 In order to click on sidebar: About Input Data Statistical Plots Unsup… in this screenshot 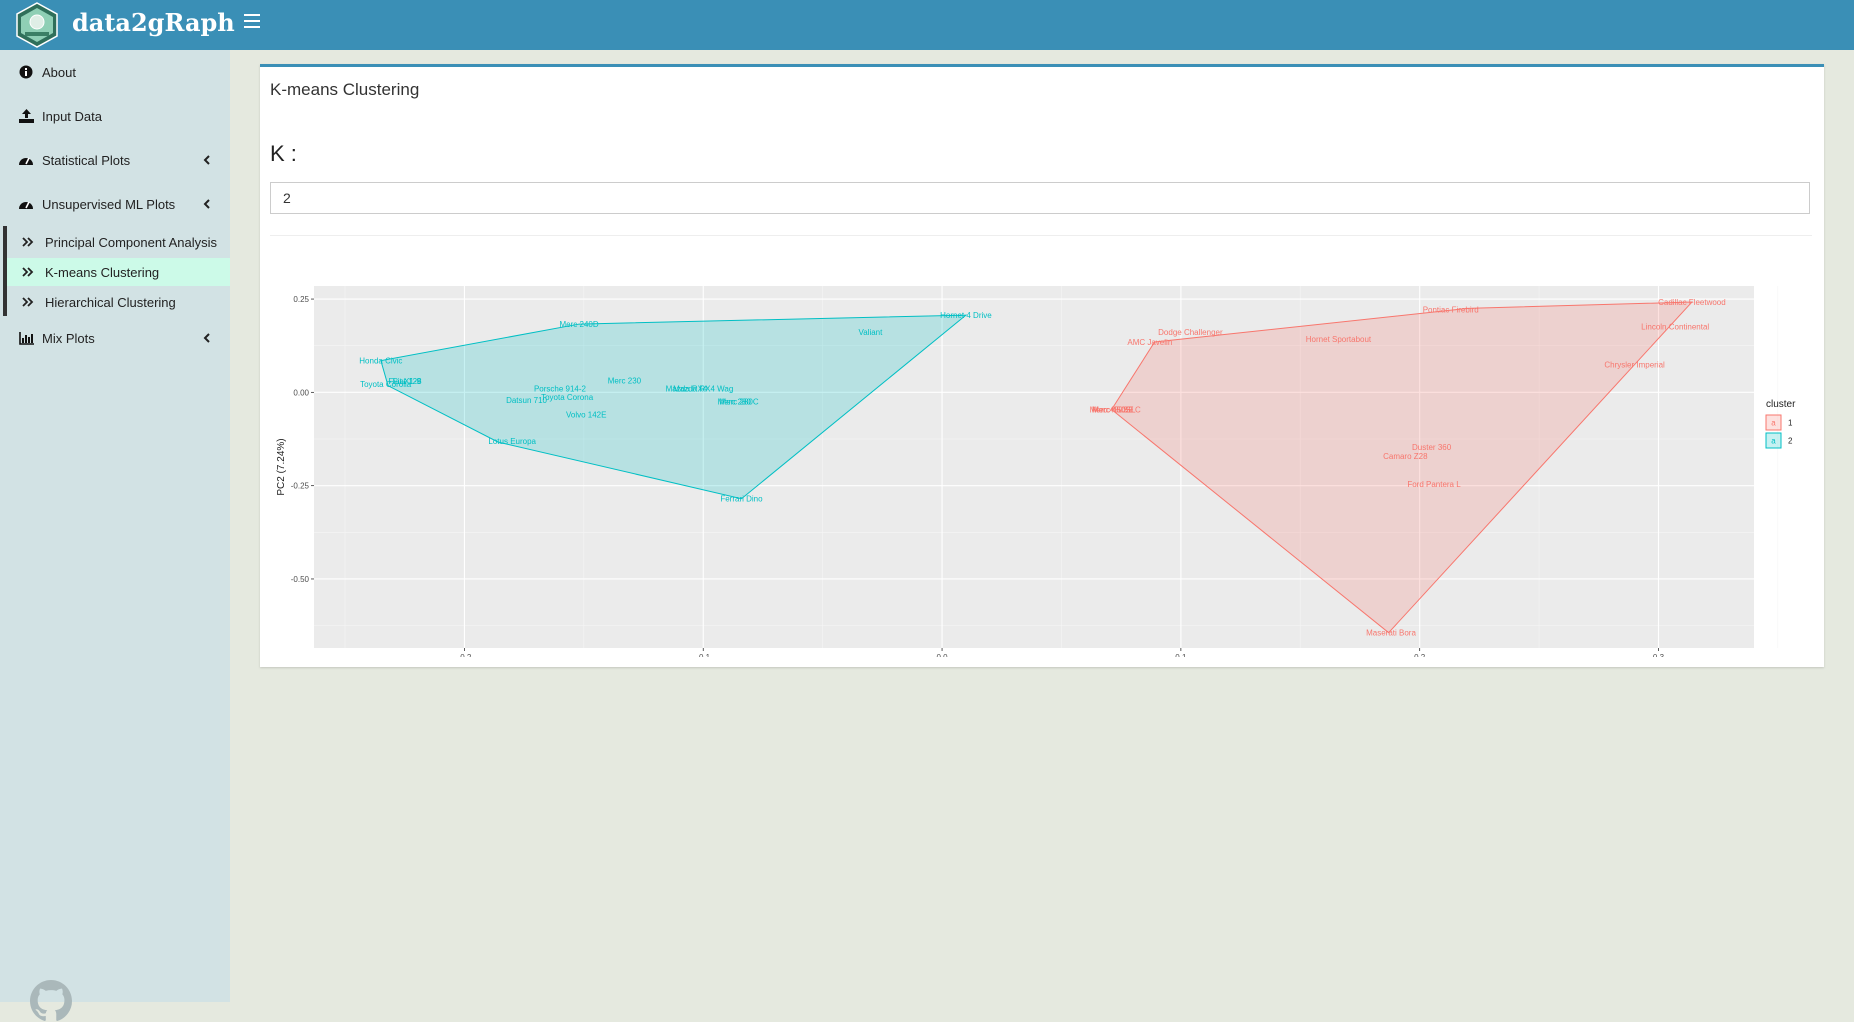, I will do `click(115, 535)`.